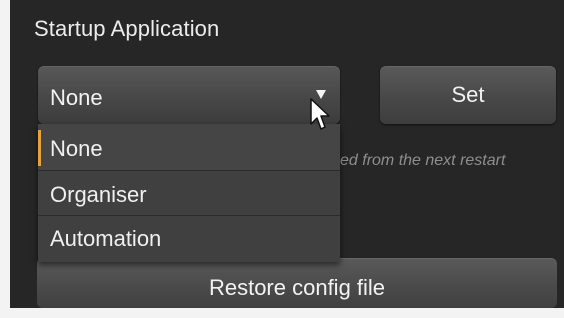 This screenshot has height=318, width=564. Describe the element at coordinates (98, 194) in the screenshot. I see `option-label: Organiser` at that location.